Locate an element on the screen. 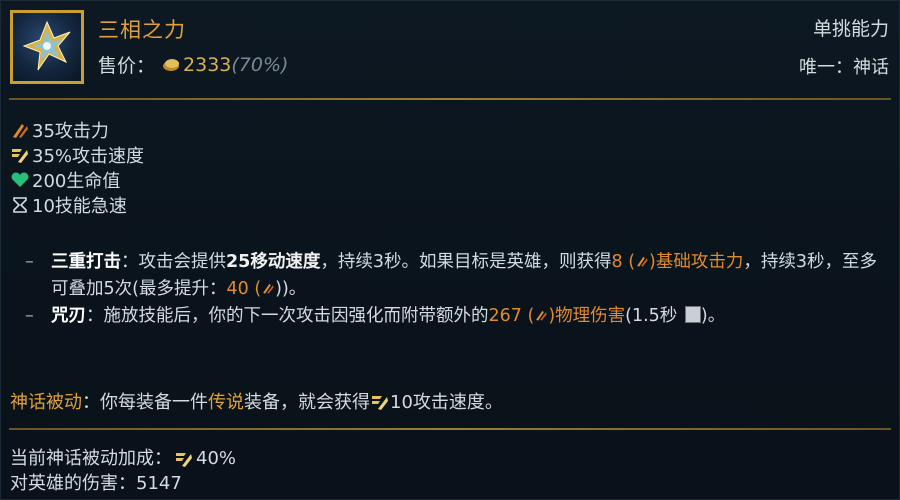  cooldown-icon is located at coordinates (692, 314).